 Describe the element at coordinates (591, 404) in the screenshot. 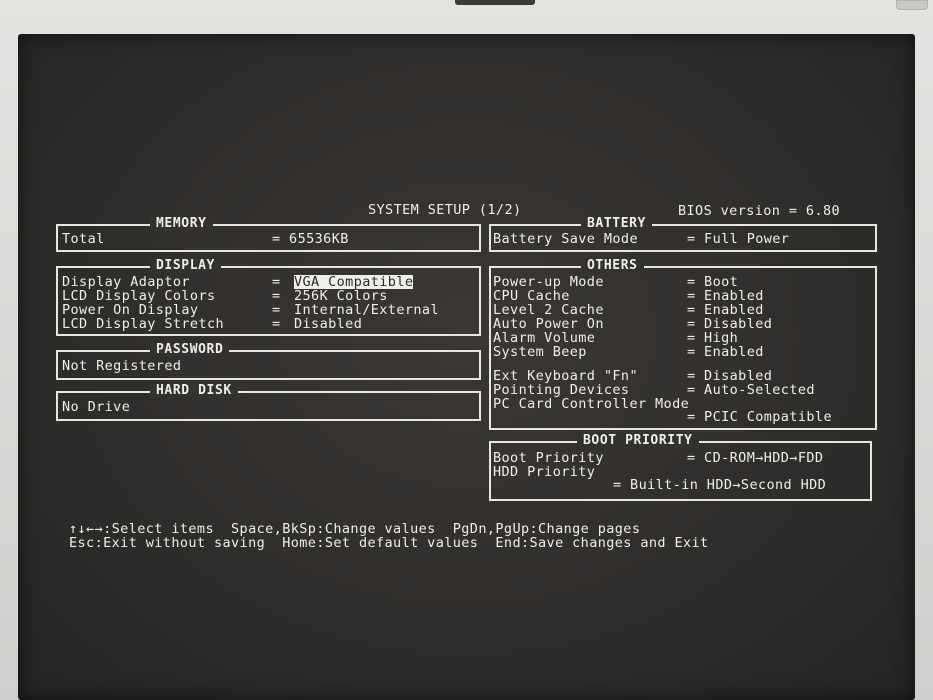

I see `pc-card-controller-mode-label: PC Card Controller Mode` at that location.